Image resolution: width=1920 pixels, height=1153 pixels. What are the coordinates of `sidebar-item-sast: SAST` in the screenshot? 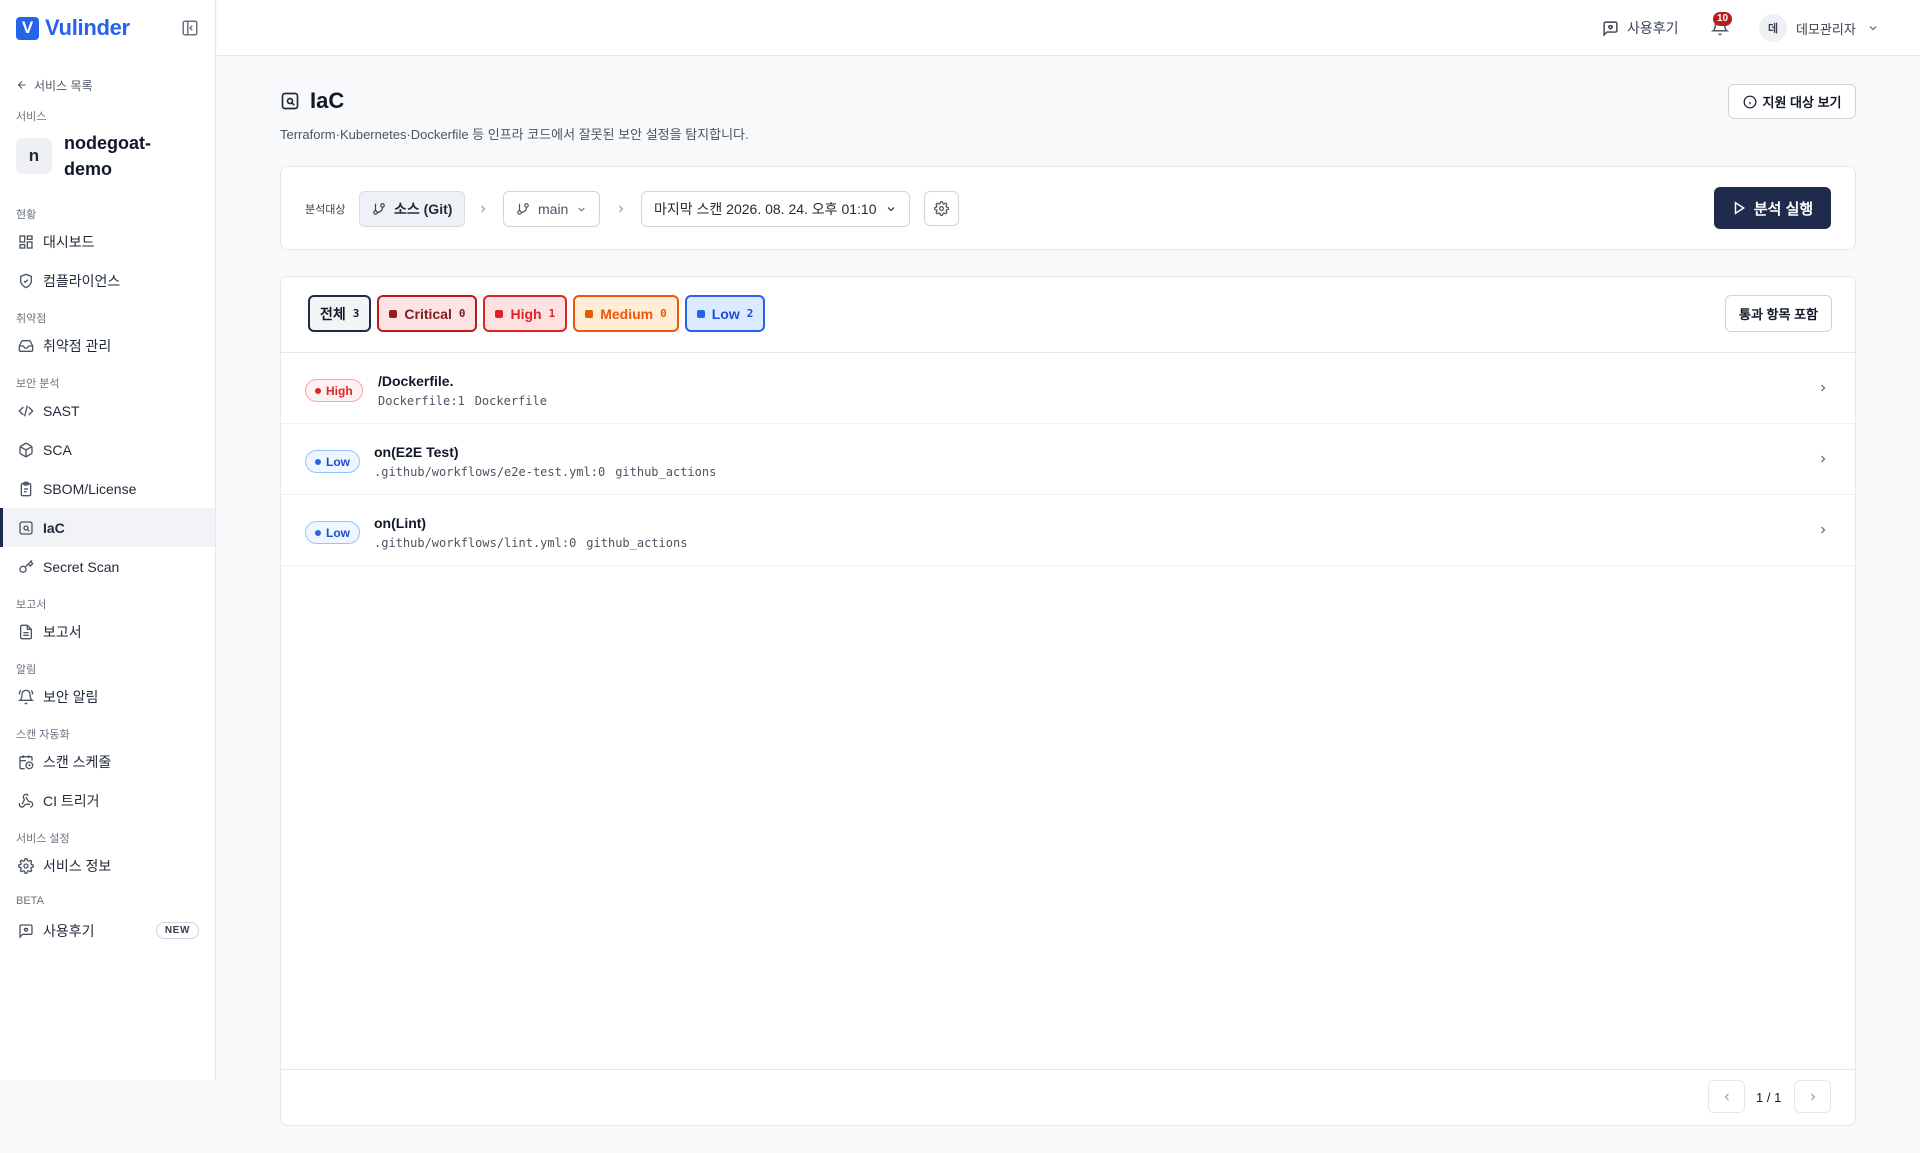 It's located at (107, 410).